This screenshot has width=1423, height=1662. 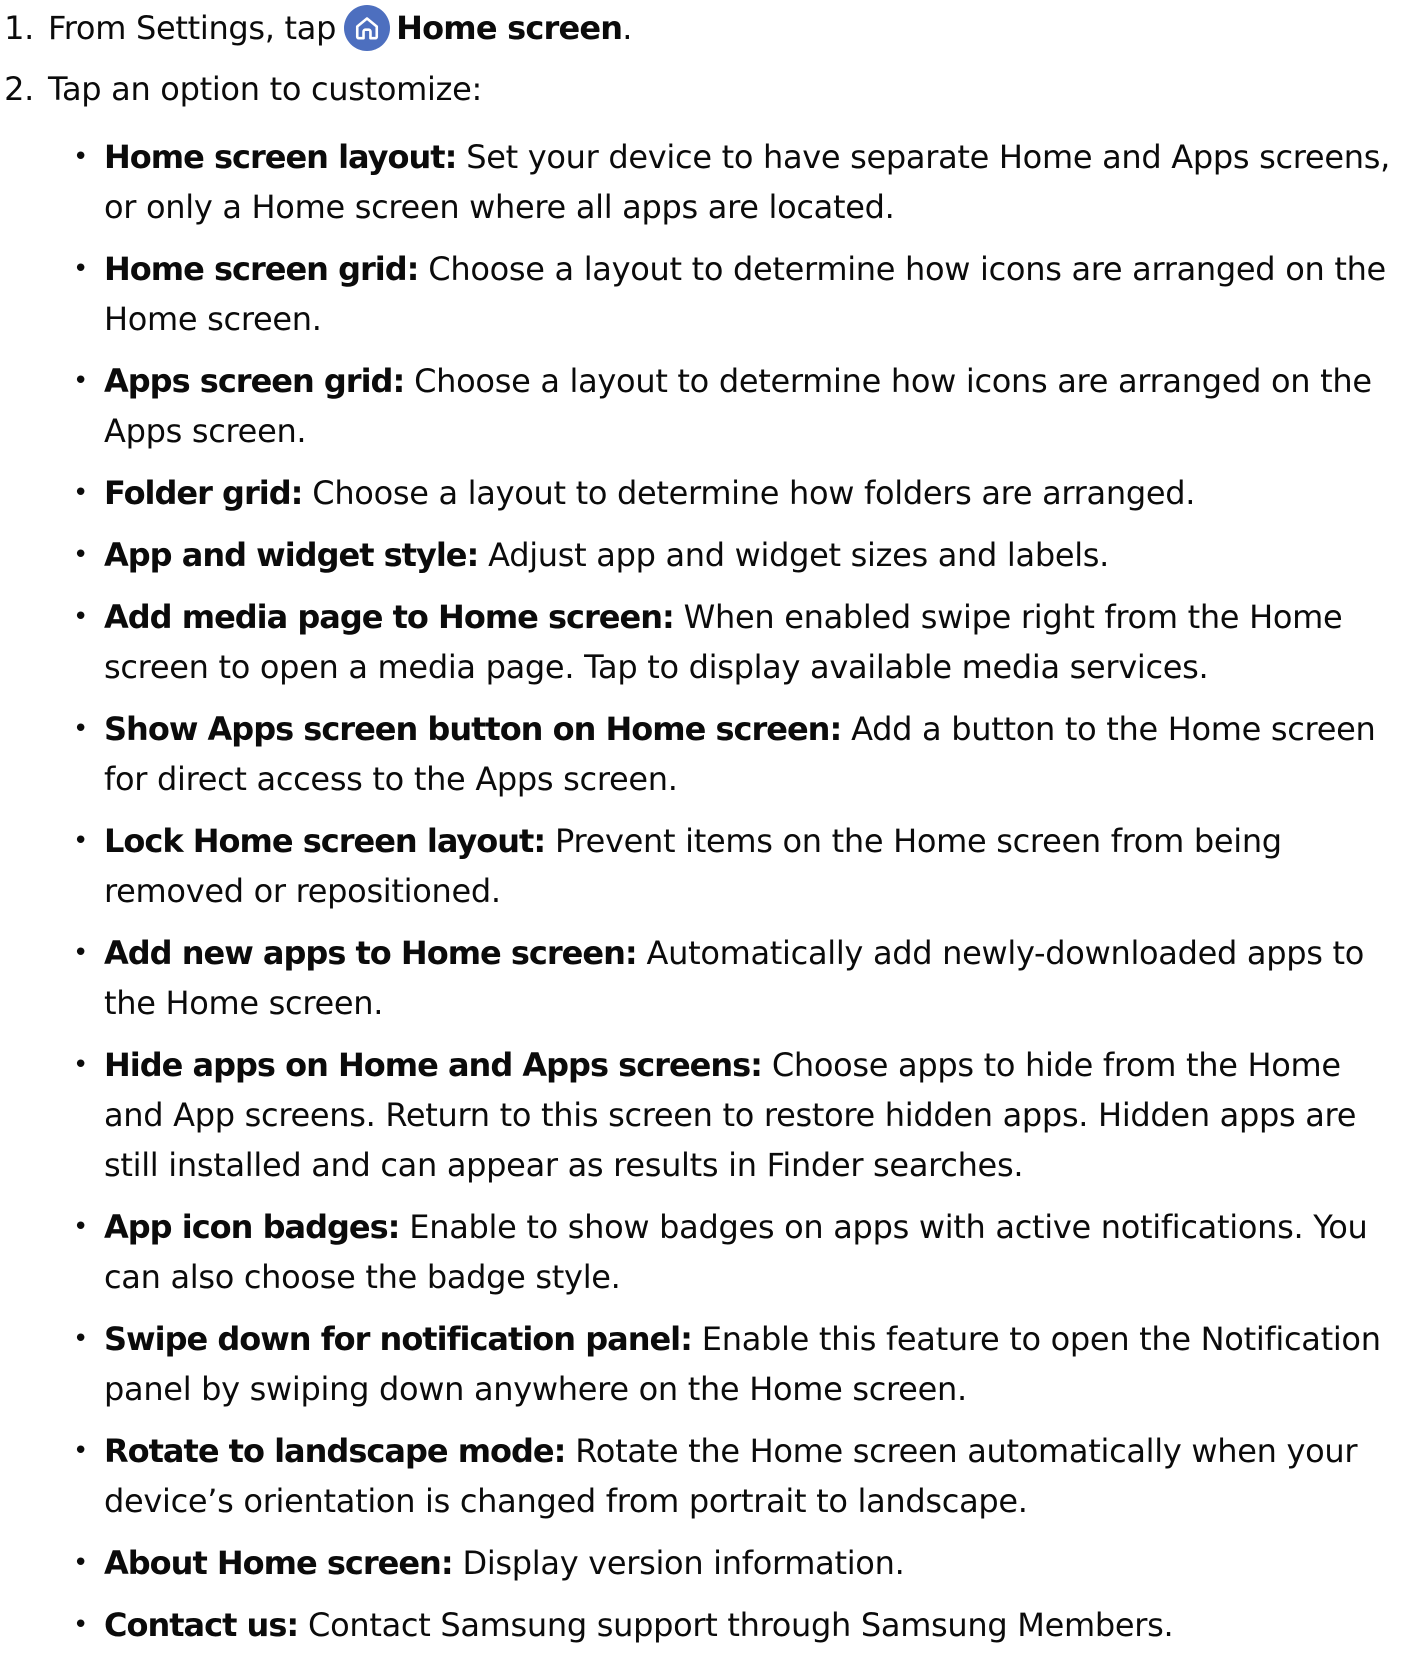 I want to click on option-term: Add media page to Home screen:, so click(x=389, y=617).